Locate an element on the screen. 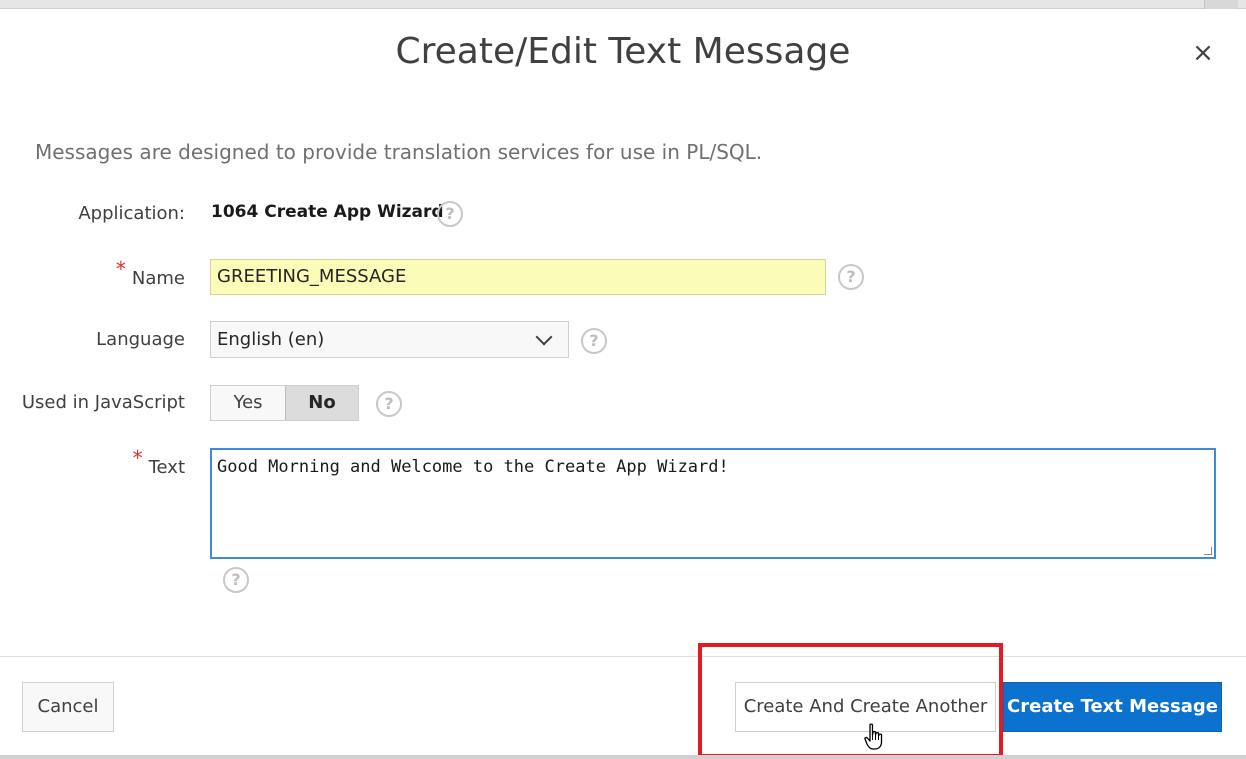 The height and width of the screenshot is (759, 1246). name-label-group: * Name is located at coordinates (150, 274).